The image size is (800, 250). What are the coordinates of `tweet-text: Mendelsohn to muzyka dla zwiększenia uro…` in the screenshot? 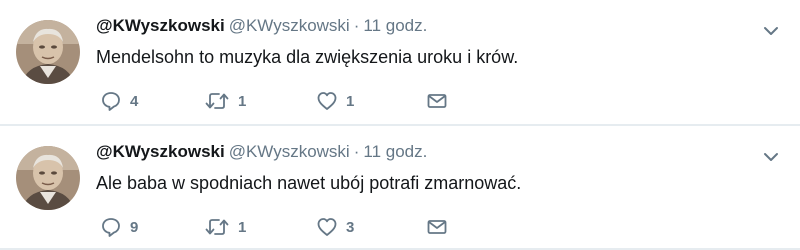 It's located at (307, 57).